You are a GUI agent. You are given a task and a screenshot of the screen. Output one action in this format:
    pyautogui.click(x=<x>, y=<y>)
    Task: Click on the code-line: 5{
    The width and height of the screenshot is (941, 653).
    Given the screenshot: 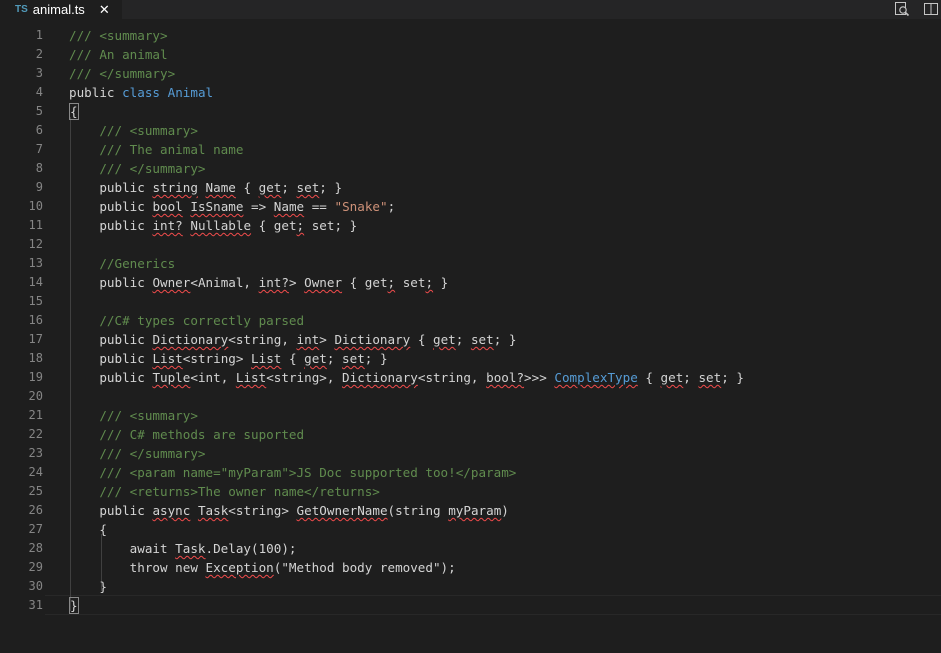 What is the action you would take?
    pyautogui.click(x=470, y=111)
    